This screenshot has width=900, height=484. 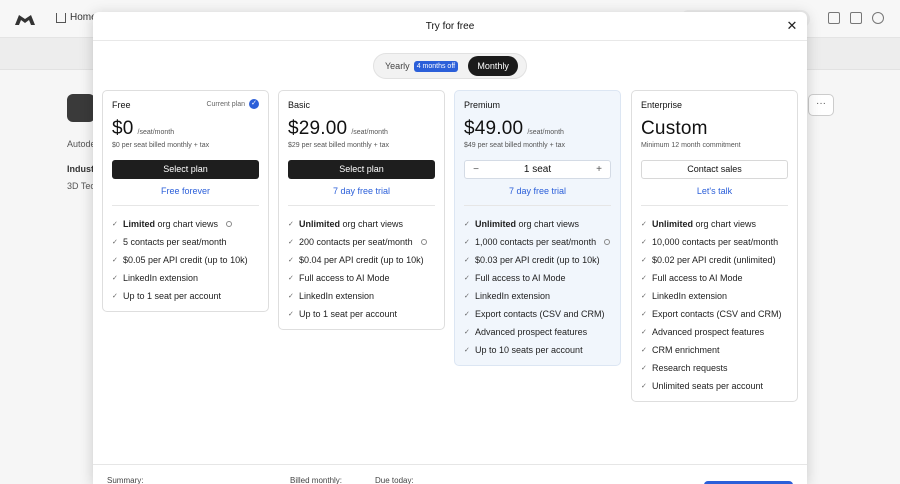 I want to click on home-icon, so click(x=61, y=17).